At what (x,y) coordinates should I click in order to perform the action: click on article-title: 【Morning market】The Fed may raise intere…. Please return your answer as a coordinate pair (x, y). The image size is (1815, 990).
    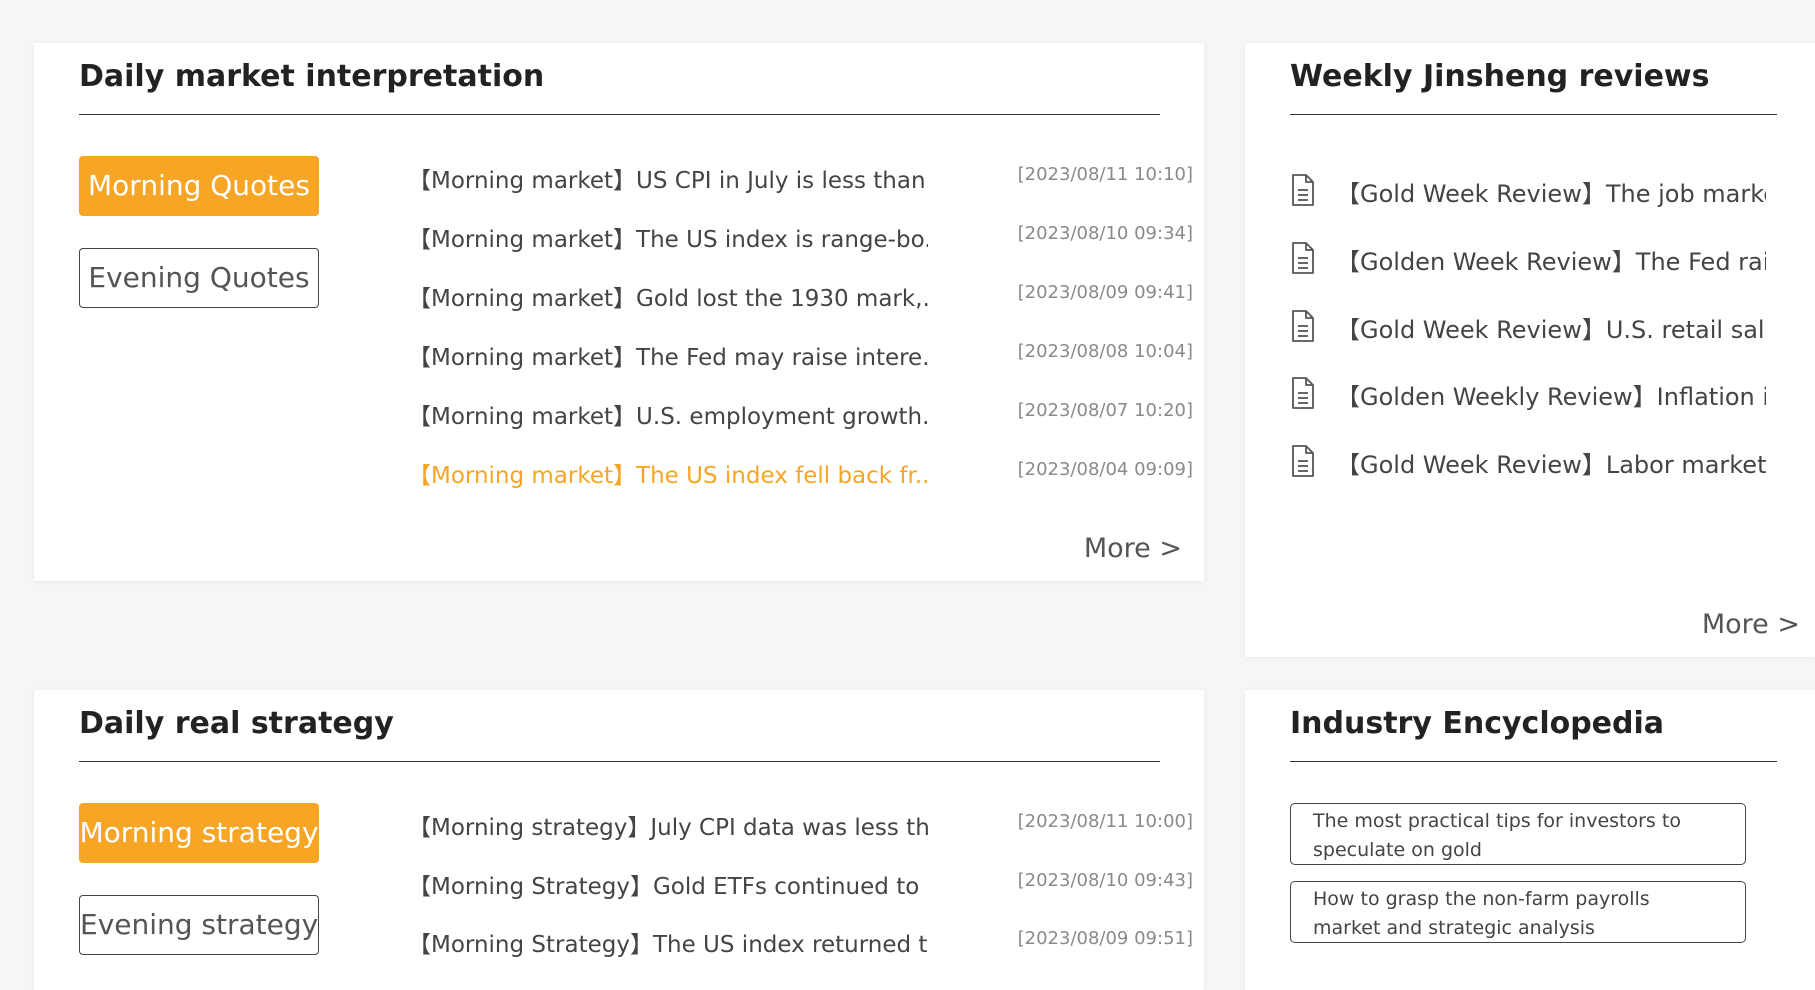
    Looking at the image, I should click on (668, 355).